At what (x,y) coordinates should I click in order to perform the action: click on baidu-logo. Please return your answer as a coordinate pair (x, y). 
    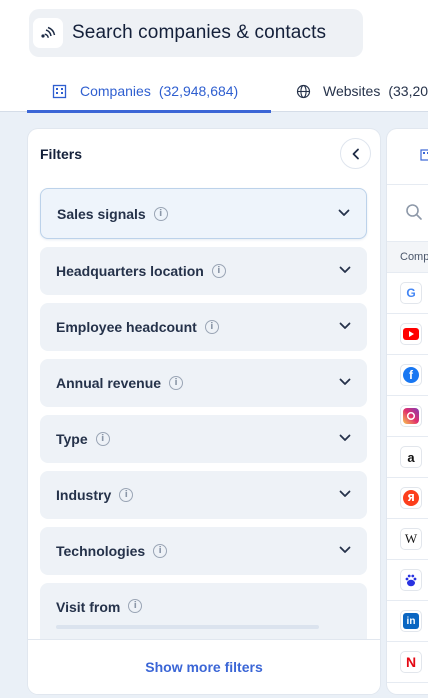
    Looking at the image, I should click on (411, 580).